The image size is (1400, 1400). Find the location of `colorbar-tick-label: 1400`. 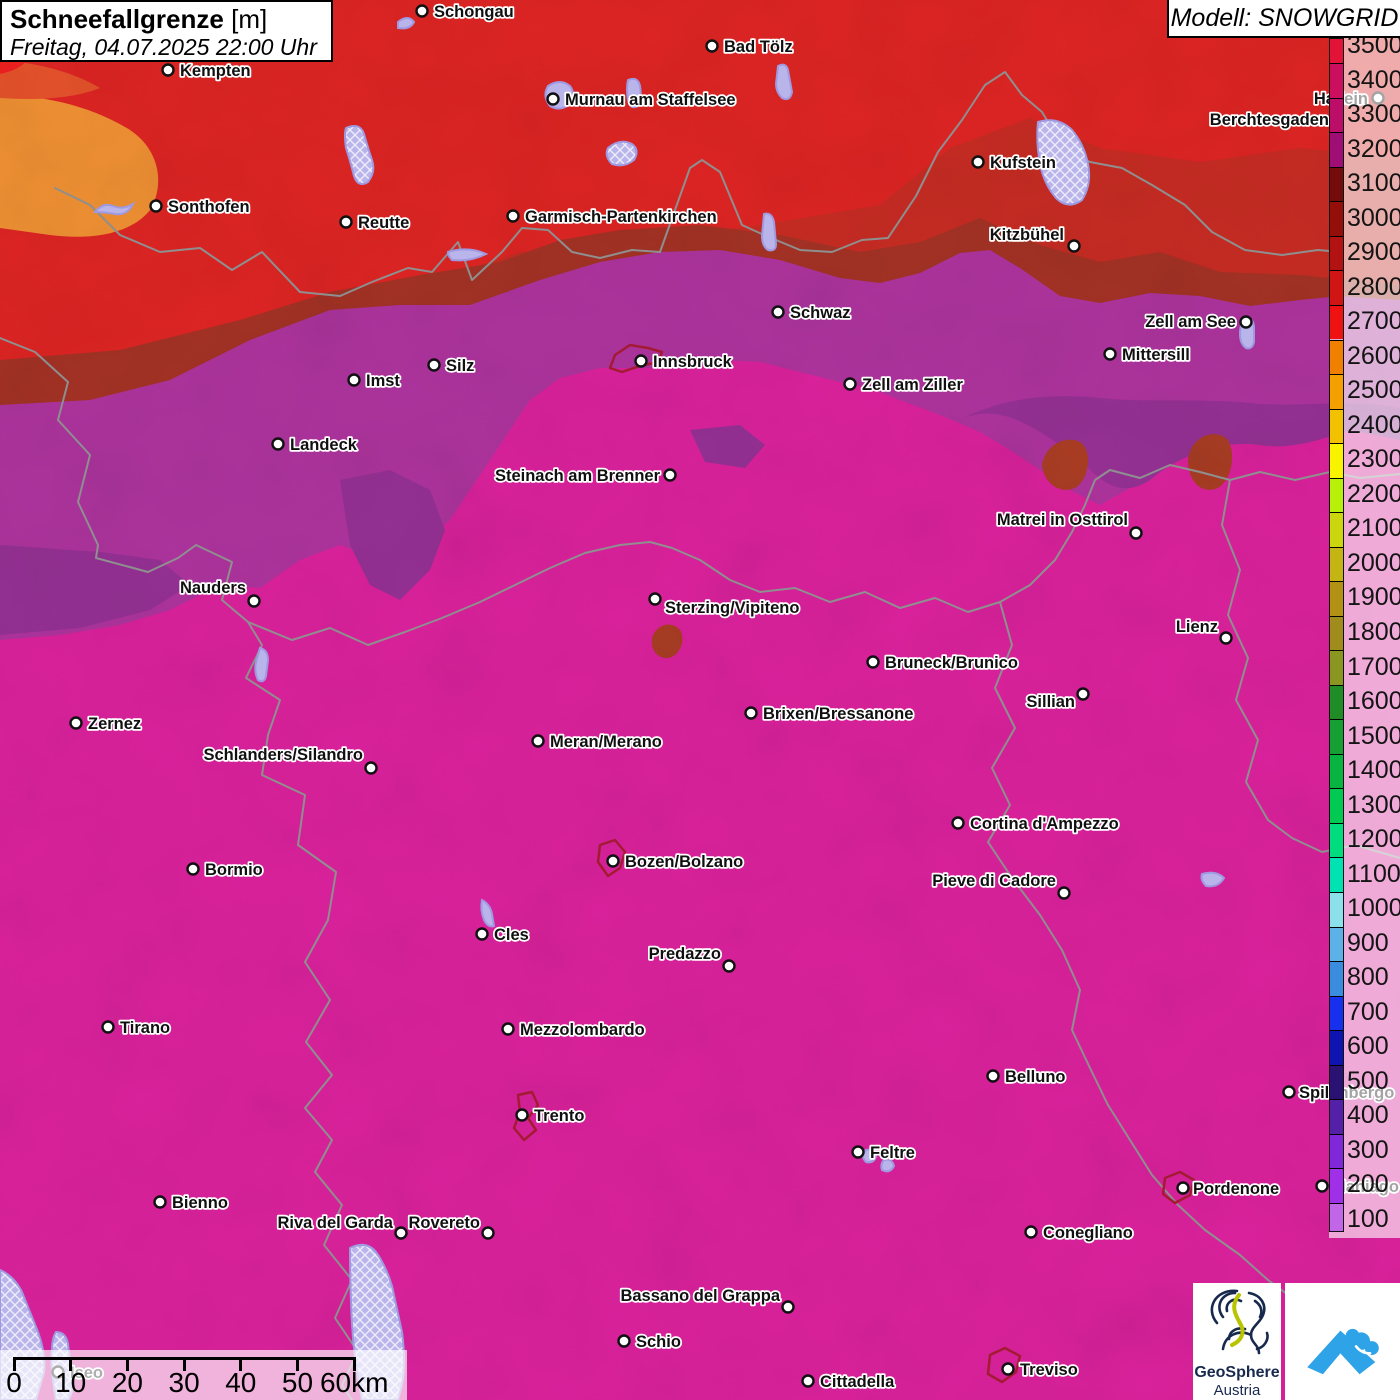

colorbar-tick-label: 1400 is located at coordinates (1373, 770).